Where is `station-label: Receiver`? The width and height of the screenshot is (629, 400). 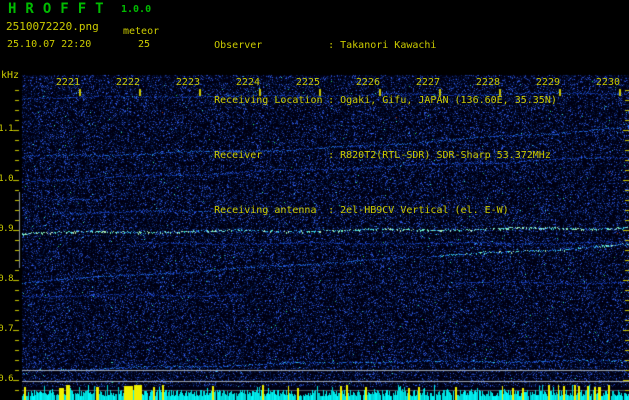 station-label: Receiver is located at coordinates (238, 155).